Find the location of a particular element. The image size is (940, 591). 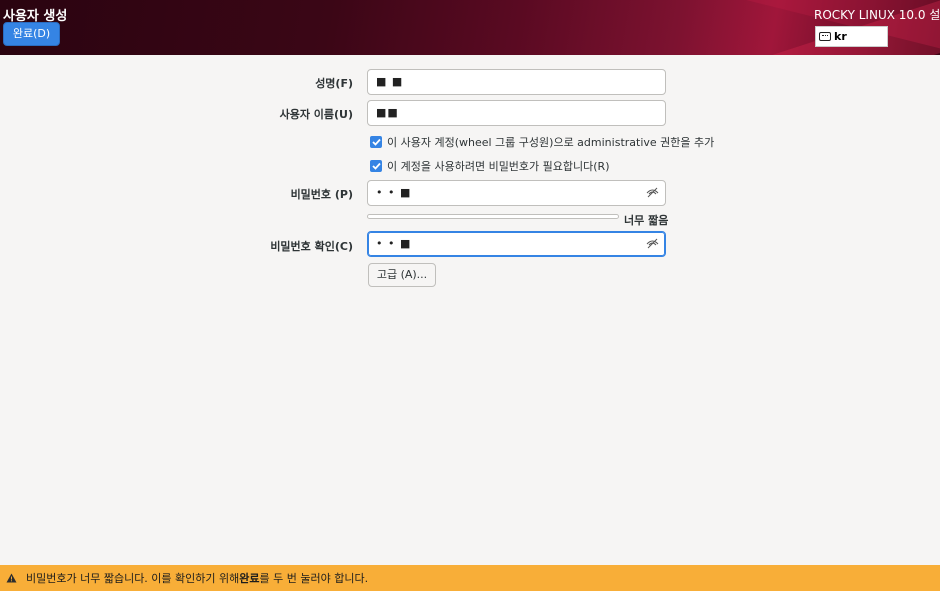

fullname-value: ■ ■ is located at coordinates (390, 81).